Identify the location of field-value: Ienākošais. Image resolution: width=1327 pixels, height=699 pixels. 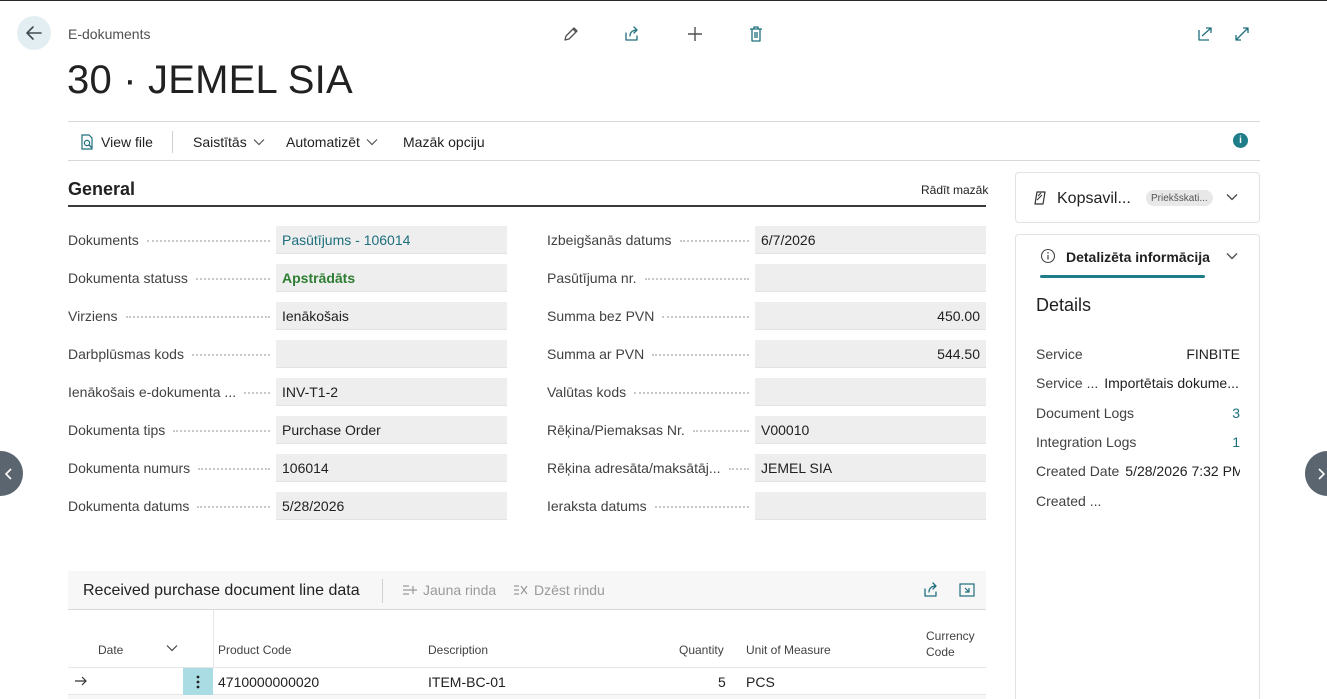
(391, 316).